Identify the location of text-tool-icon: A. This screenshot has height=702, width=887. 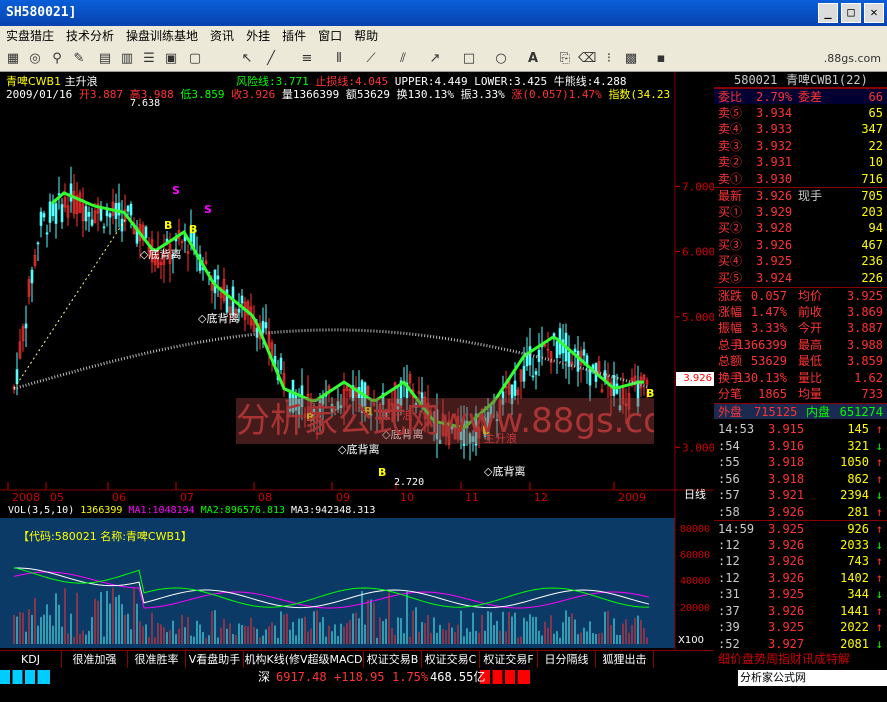
(533, 59).